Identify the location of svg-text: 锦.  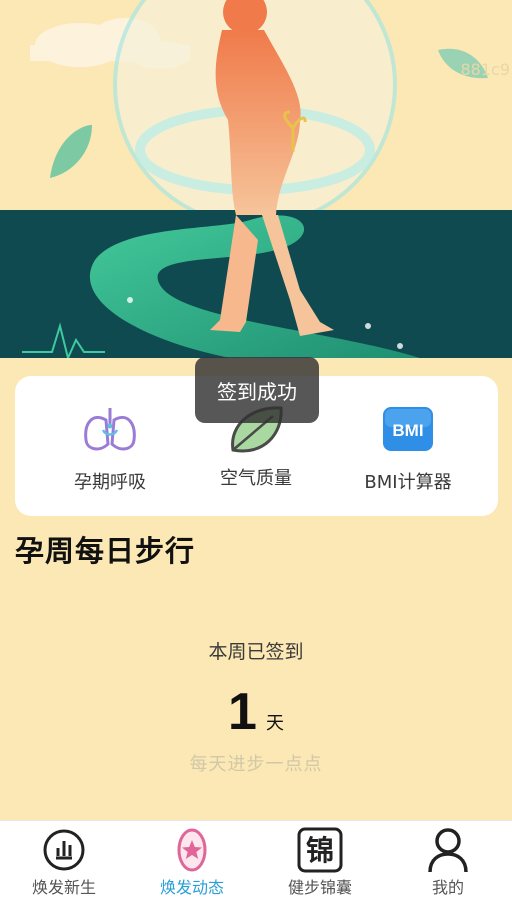
(320, 850).